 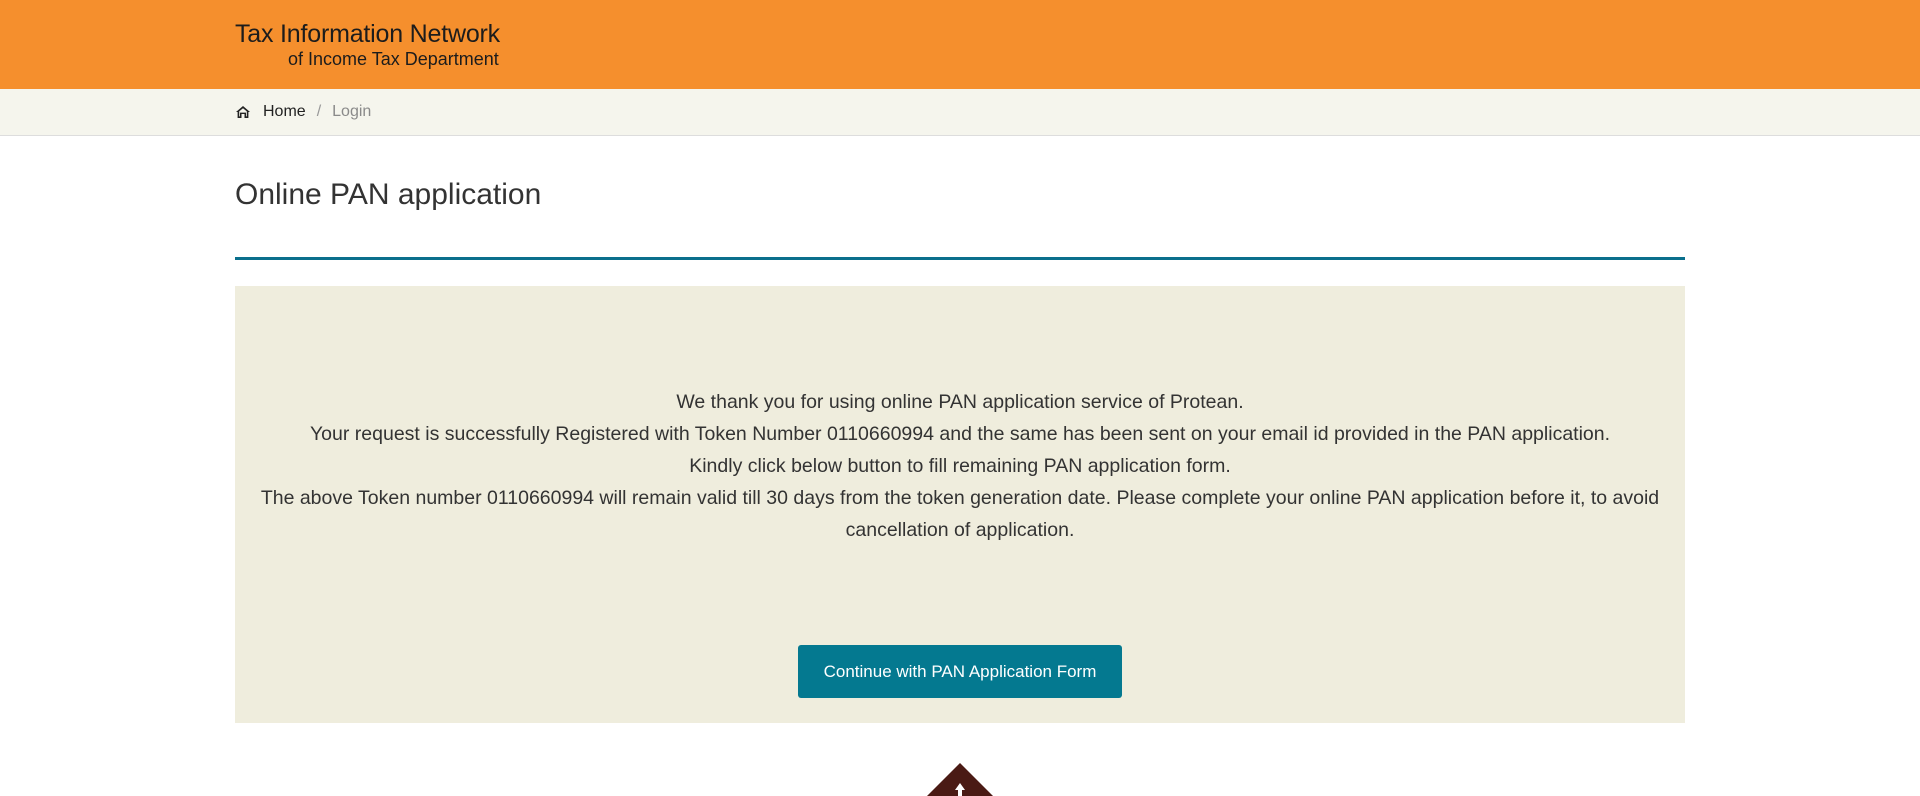 What do you see at coordinates (960, 671) in the screenshot?
I see `continue-pan-form-button: Continue with PAN Application Form` at bounding box center [960, 671].